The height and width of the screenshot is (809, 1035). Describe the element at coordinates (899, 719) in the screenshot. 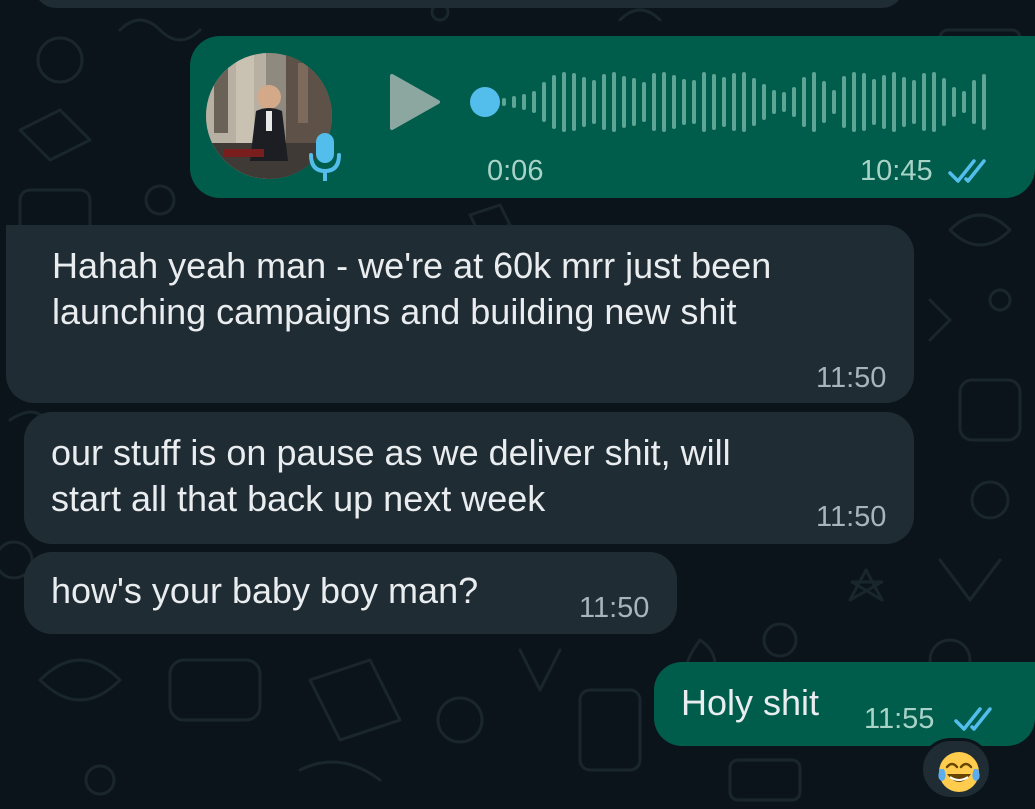

I see `message-time: 11:55` at that location.